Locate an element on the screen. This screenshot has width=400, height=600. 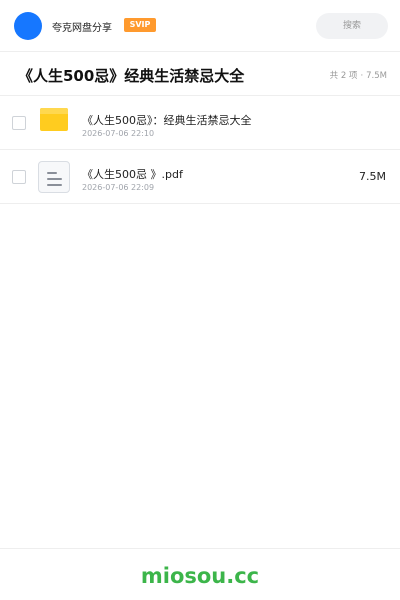
file-date: 2026-07-06 22:09 is located at coordinates (118, 187).